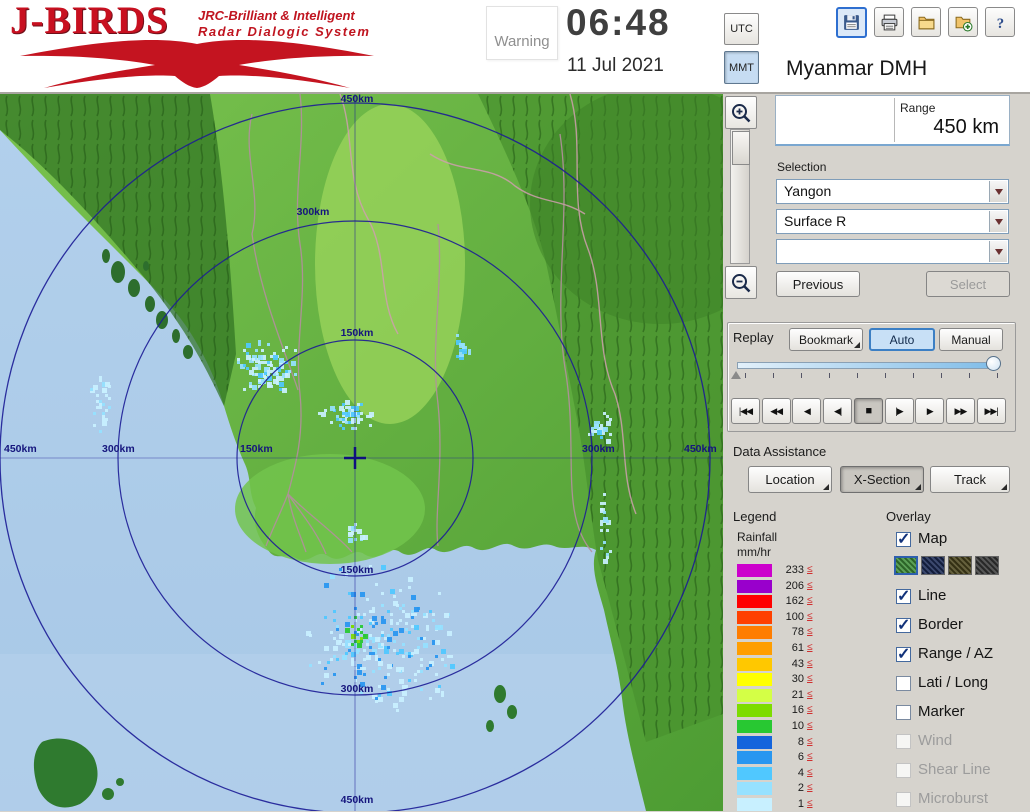 The width and height of the screenshot is (1030, 812). Describe the element at coordinates (618, 22) in the screenshot. I see `clock-time: 06:48` at that location.